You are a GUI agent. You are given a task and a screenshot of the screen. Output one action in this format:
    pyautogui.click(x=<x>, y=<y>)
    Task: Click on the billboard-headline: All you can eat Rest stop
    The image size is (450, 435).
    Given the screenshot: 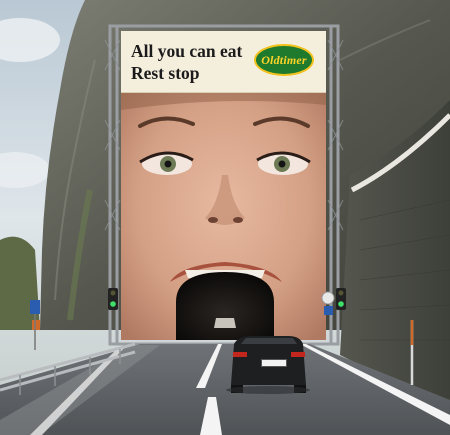 What is the action you would take?
    pyautogui.click(x=186, y=62)
    